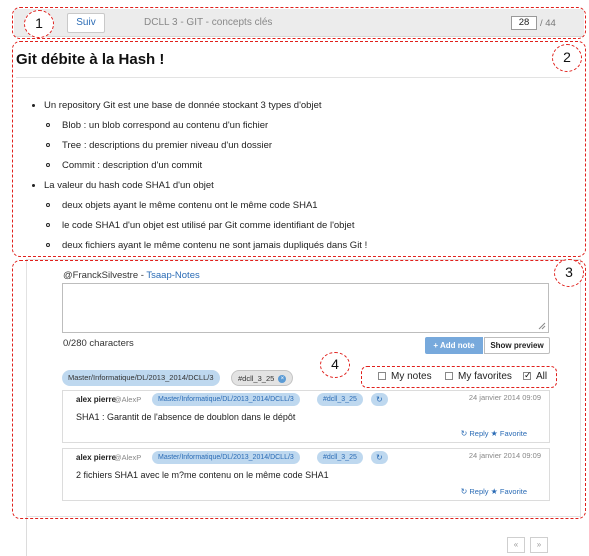 The height and width of the screenshot is (556, 589). Describe the element at coordinates (335, 365) in the screenshot. I see `callout-4: 4` at that location.